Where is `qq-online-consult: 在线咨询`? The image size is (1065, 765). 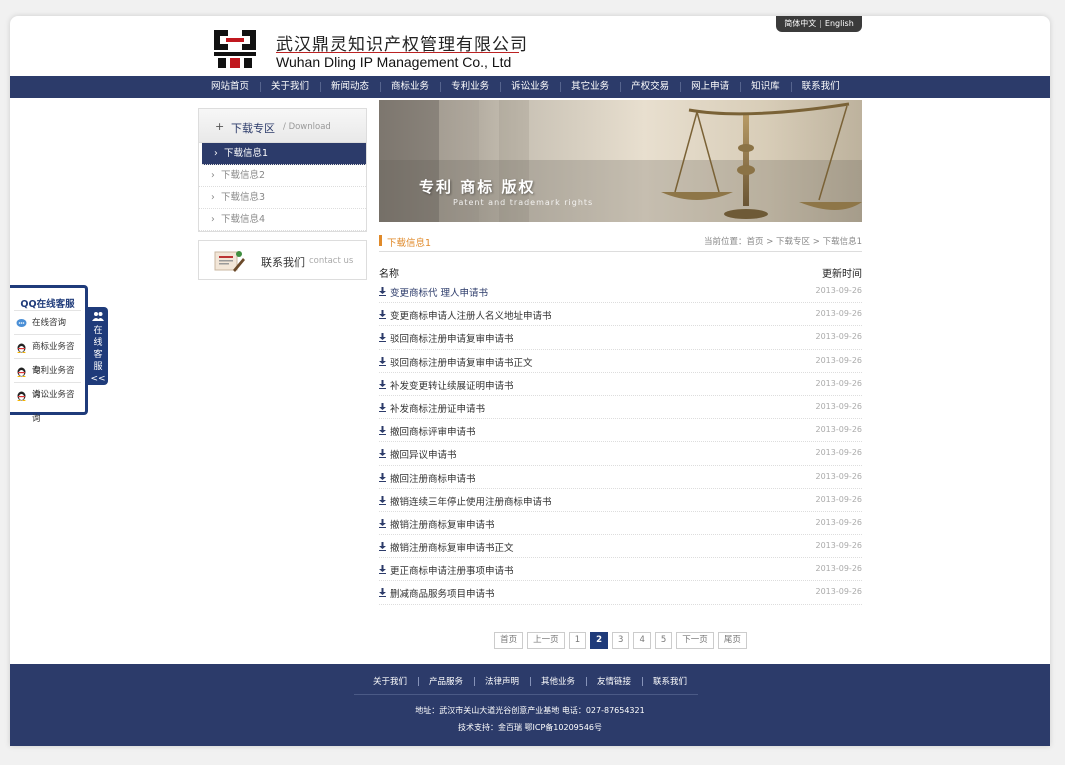 qq-online-consult: 在线咨询 is located at coordinates (47, 322).